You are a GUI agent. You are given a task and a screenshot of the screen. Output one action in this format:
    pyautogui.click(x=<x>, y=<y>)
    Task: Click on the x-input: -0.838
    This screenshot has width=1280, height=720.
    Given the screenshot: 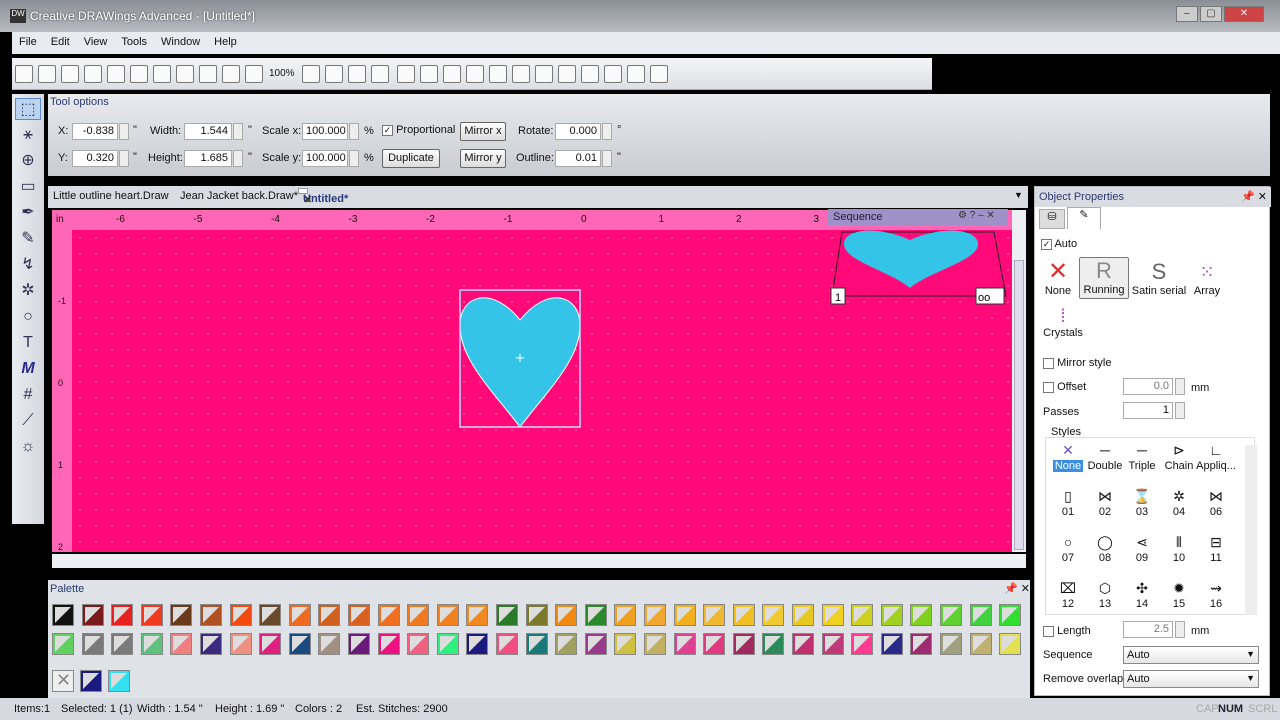 What is the action you would take?
    pyautogui.click(x=95, y=131)
    